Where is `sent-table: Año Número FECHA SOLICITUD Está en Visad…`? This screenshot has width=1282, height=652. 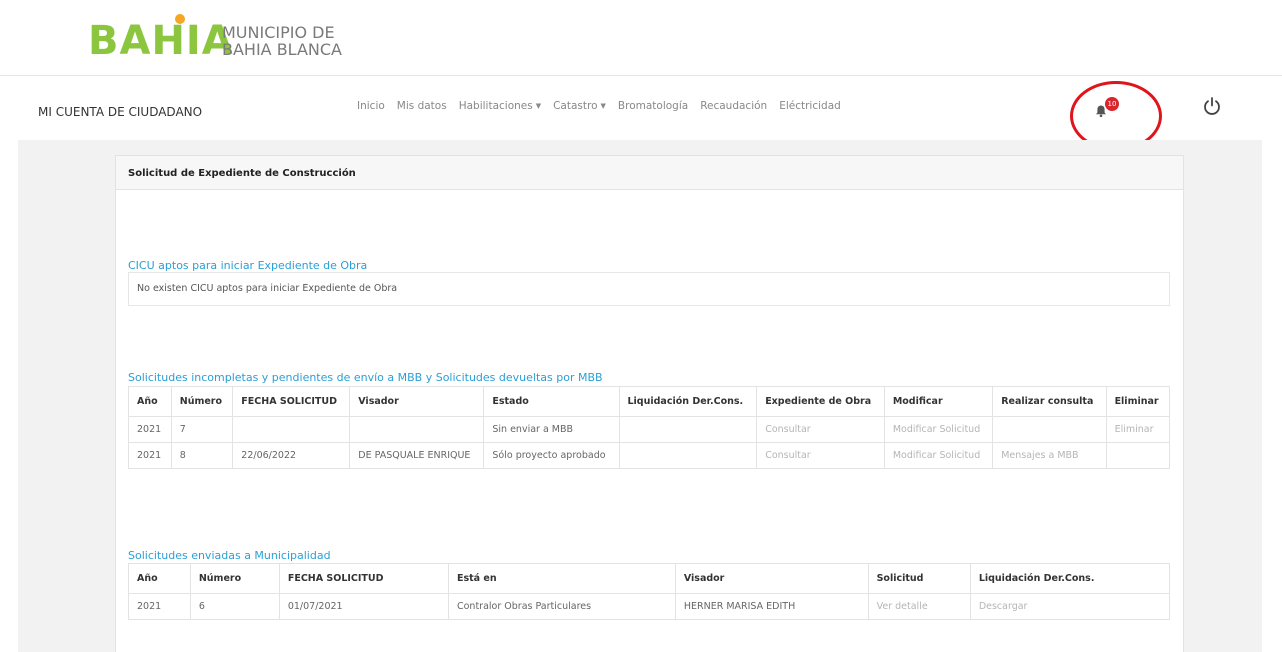
sent-table: Año Número FECHA SOLICITUD Está en Visad… is located at coordinates (649, 591).